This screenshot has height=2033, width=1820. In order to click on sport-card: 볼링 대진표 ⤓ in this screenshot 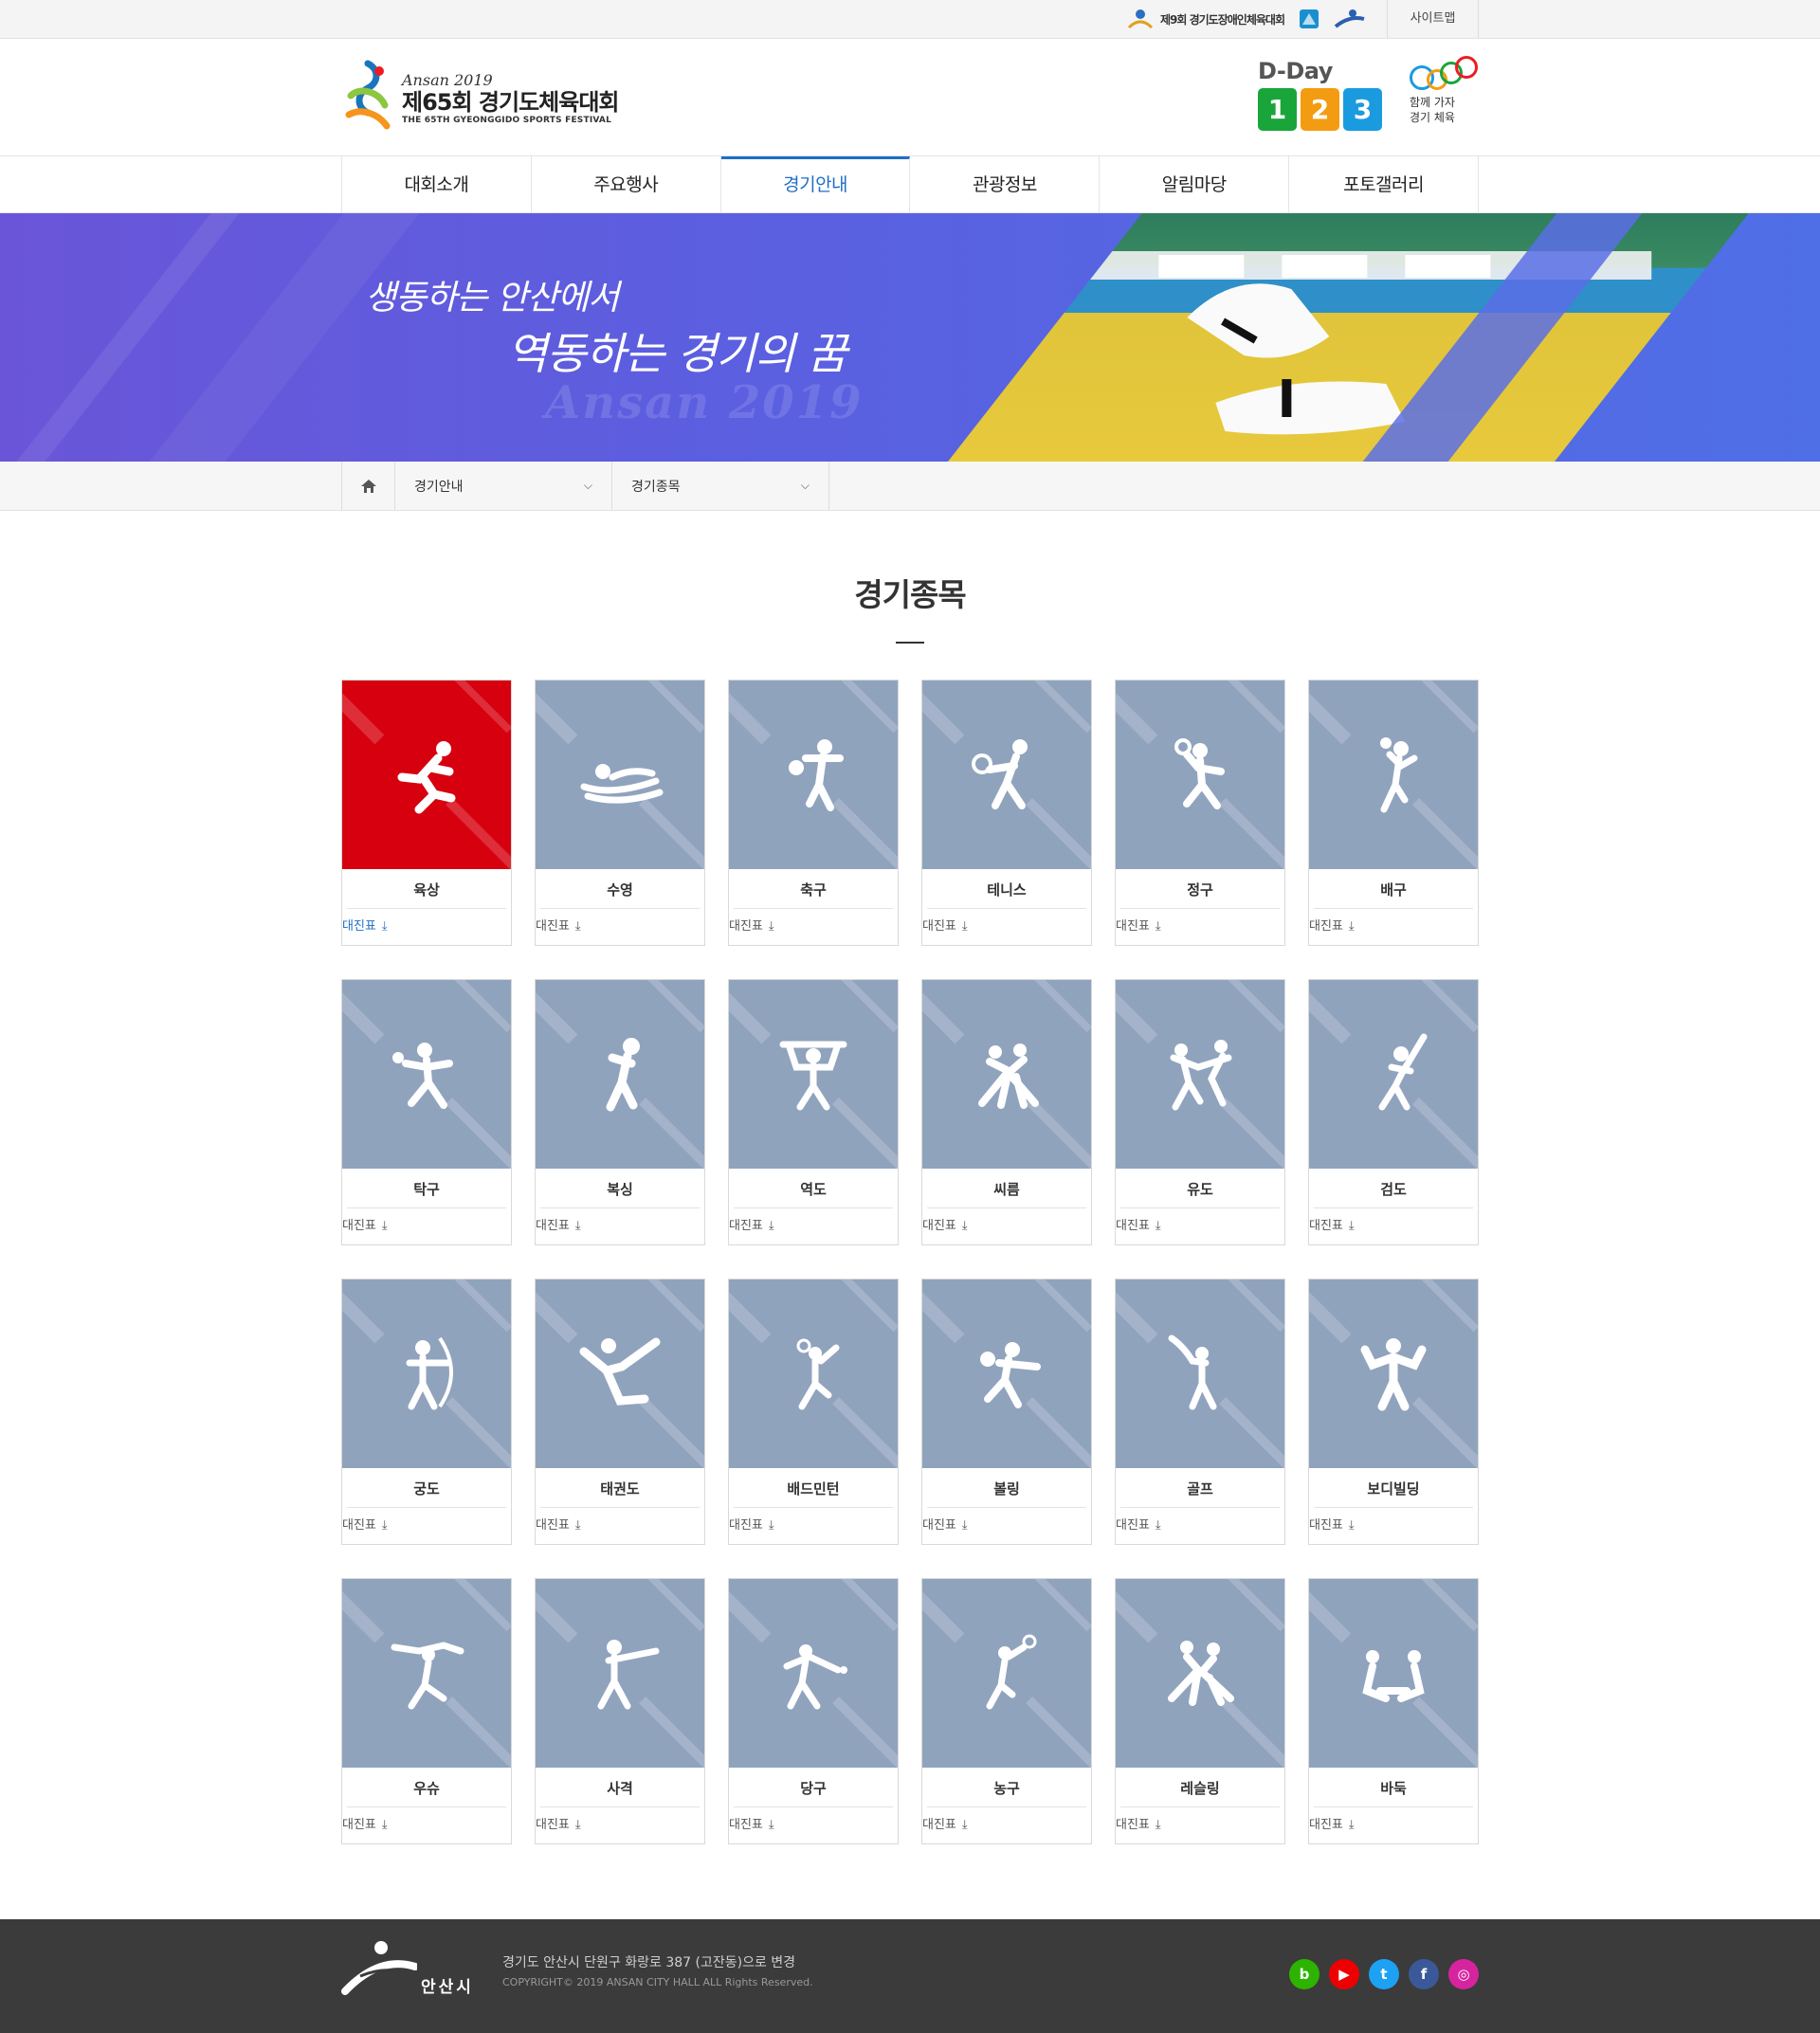, I will do `click(1006, 1412)`.